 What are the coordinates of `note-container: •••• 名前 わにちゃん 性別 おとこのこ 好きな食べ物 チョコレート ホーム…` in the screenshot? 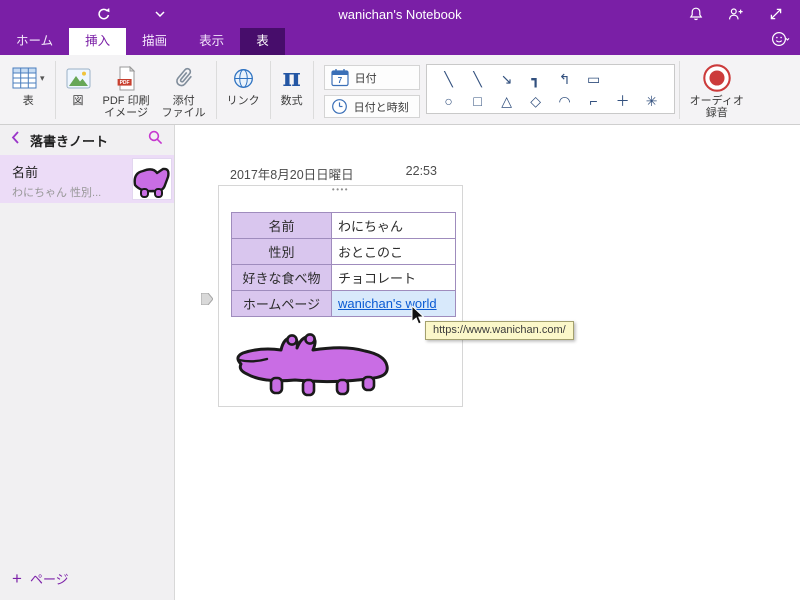 It's located at (331, 296).